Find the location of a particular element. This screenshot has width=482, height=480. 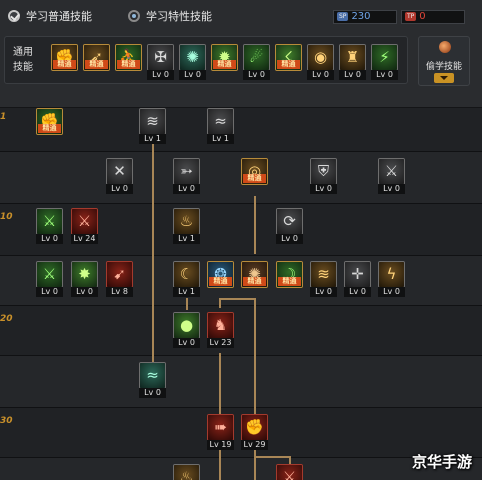

cross-blade-icon: ✛ is located at coordinates (357, 274).